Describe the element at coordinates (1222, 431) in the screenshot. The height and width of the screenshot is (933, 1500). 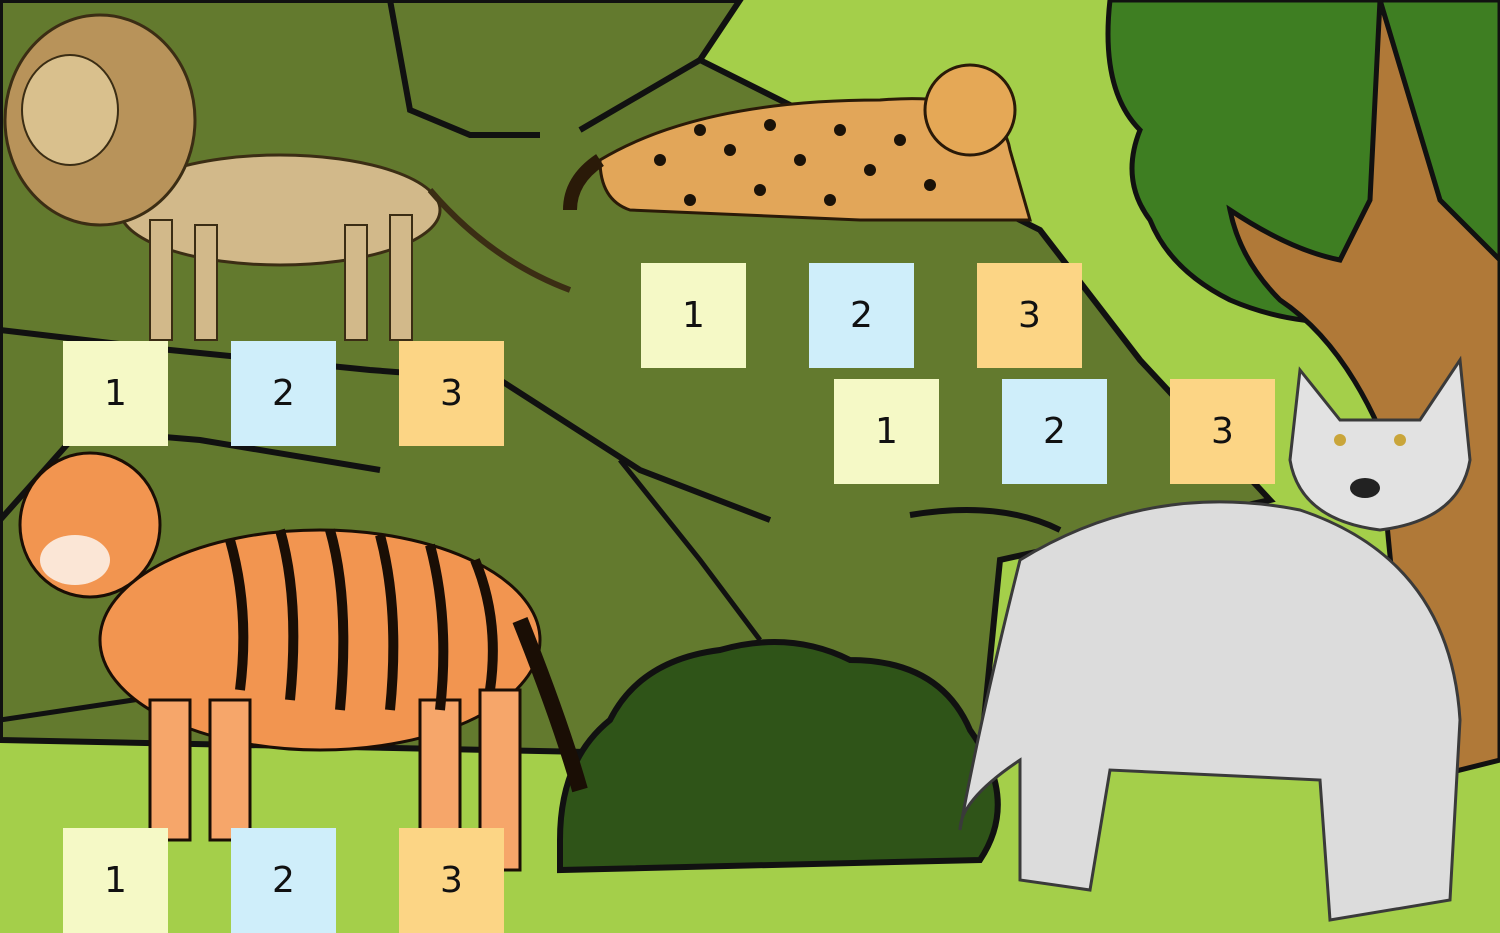
I see `wolf-tile-3: 3` at that location.